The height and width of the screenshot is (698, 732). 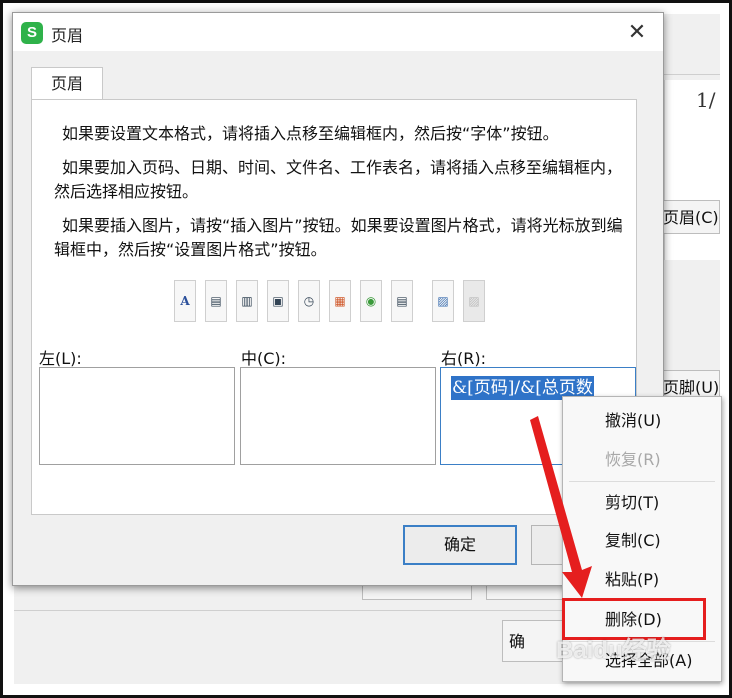 What do you see at coordinates (613, 650) in the screenshot?
I see `watermark: Baidu经验` at bounding box center [613, 650].